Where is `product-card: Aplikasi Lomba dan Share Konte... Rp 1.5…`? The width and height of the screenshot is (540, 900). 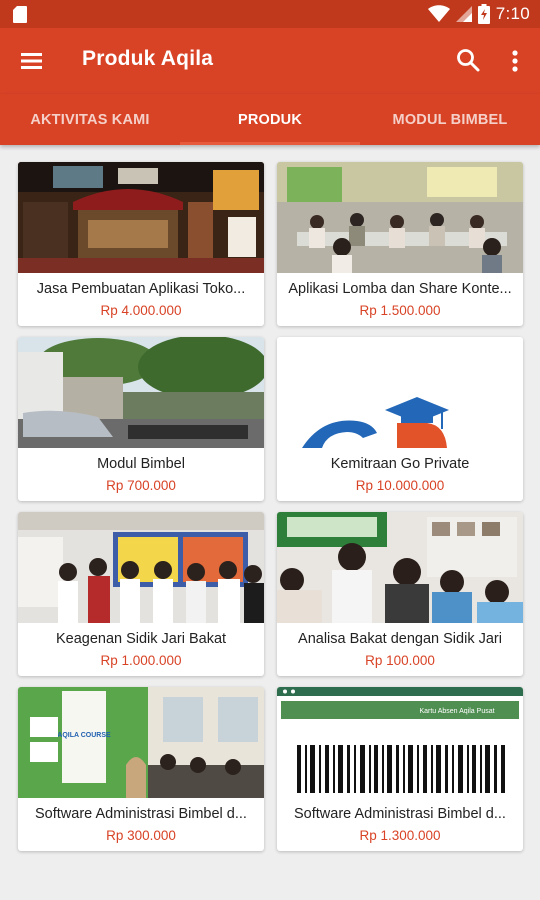
product-card: Aplikasi Lomba dan Share Konte... Rp 1.5… is located at coordinates (400, 244).